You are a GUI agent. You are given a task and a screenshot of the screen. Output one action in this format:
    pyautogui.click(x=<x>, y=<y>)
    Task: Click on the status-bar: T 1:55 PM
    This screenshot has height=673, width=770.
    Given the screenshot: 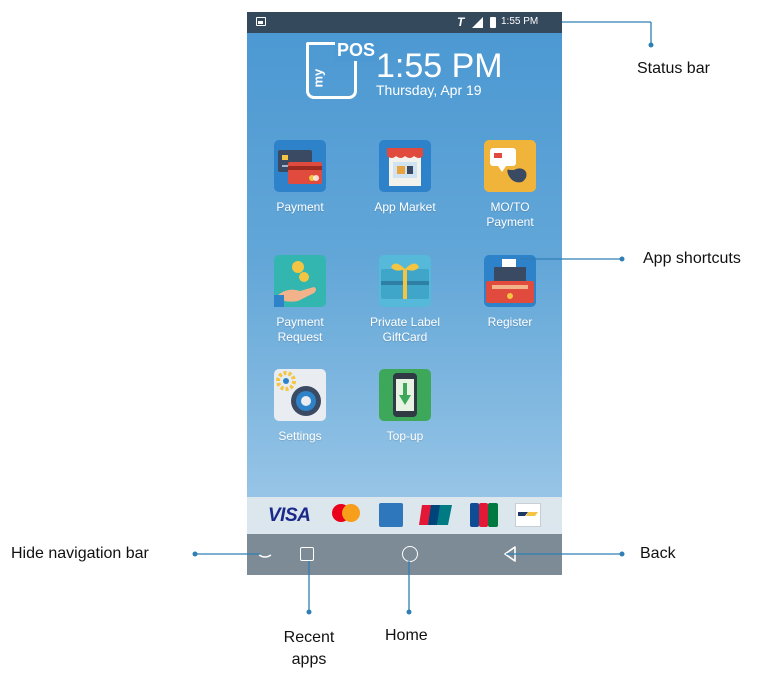 What is the action you would take?
    pyautogui.click(x=404, y=22)
    